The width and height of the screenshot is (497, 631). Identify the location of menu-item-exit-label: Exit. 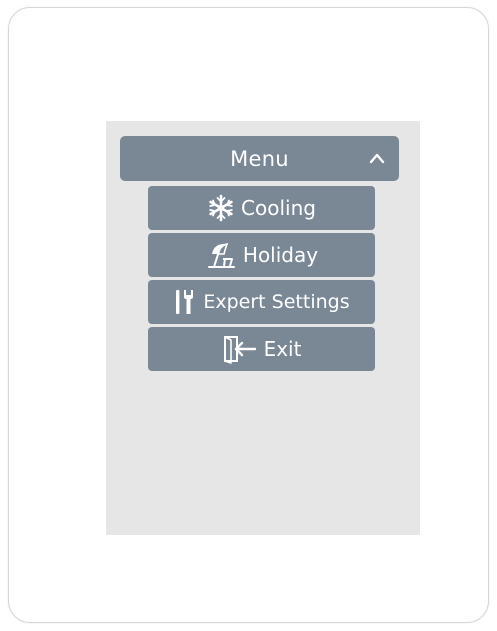
(282, 349).